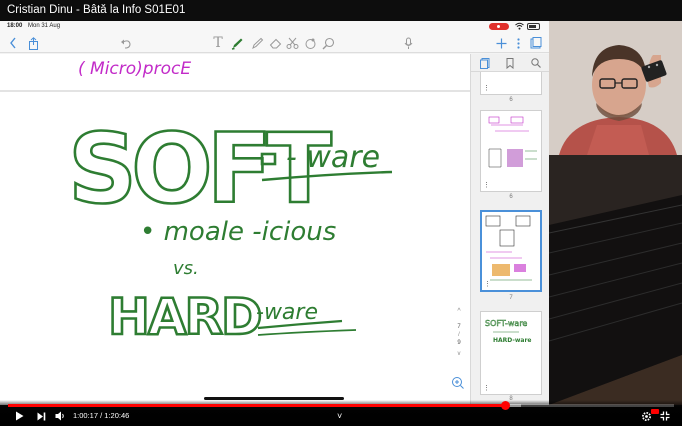 The width and height of the screenshot is (682, 426). I want to click on more-icon, so click(518, 43).